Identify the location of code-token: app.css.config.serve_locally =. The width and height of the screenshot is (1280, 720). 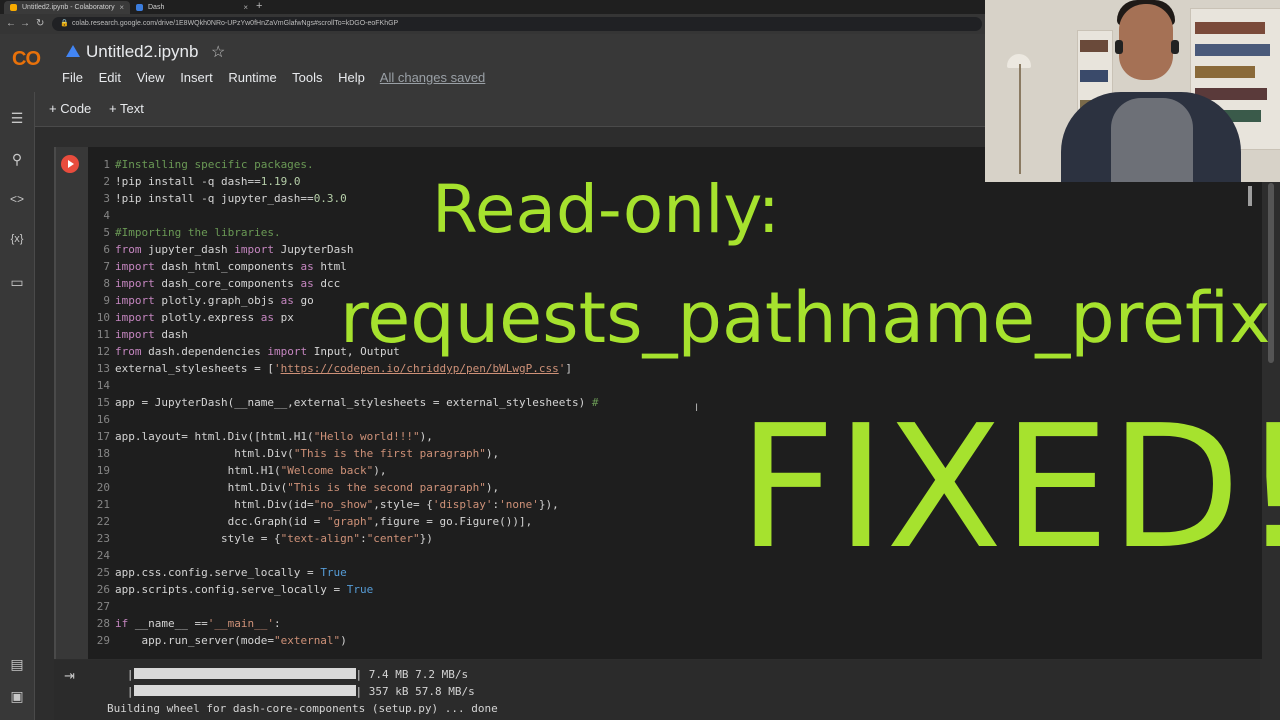
(218, 572).